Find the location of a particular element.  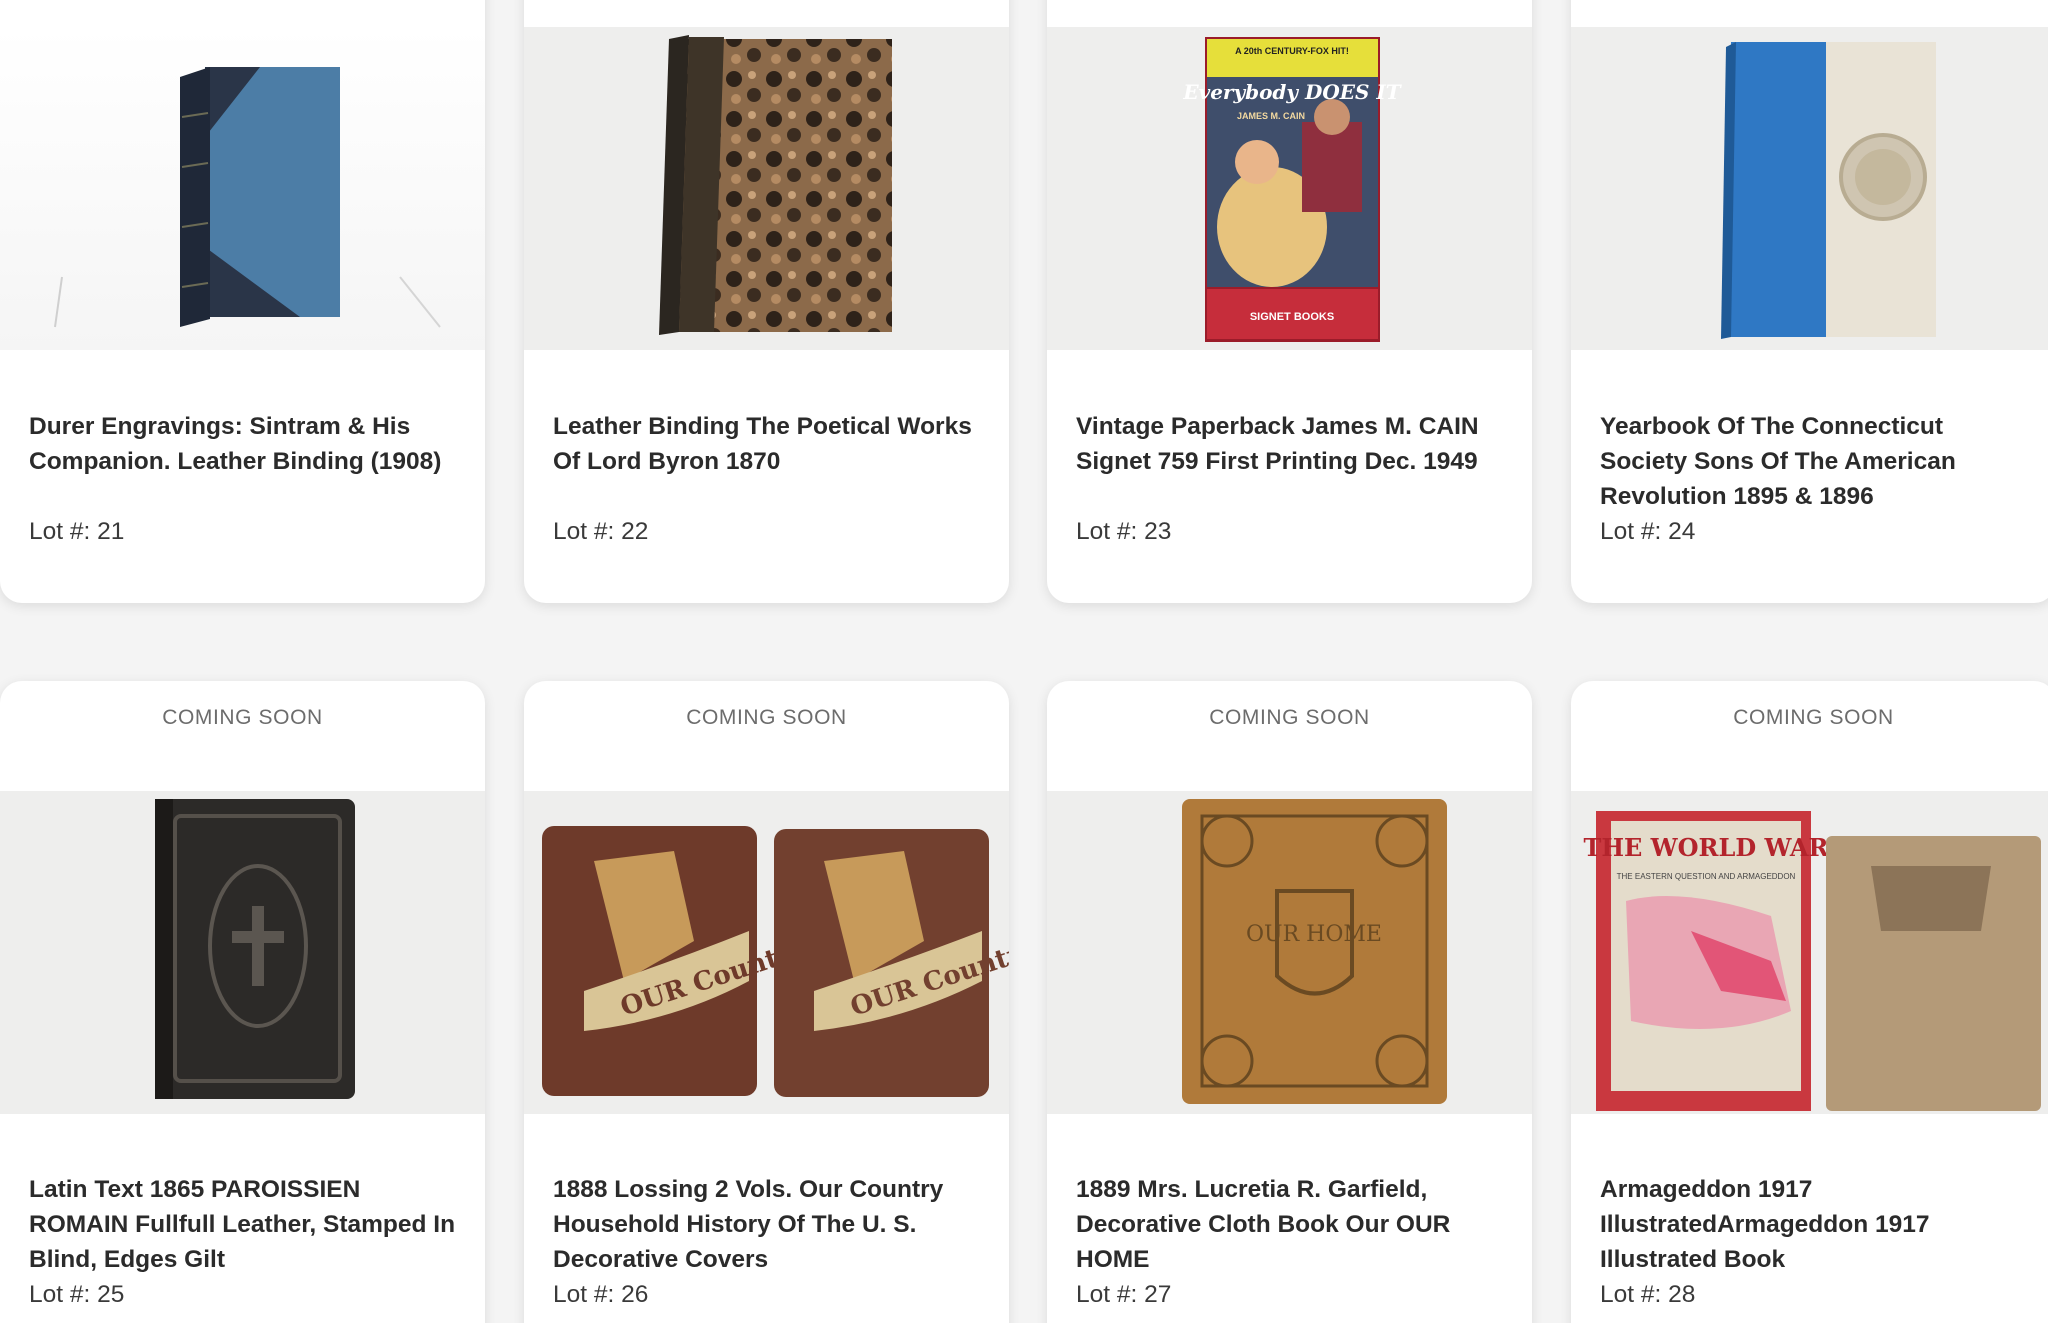

lot-number: Lot #: 25 is located at coordinates (77, 1294).